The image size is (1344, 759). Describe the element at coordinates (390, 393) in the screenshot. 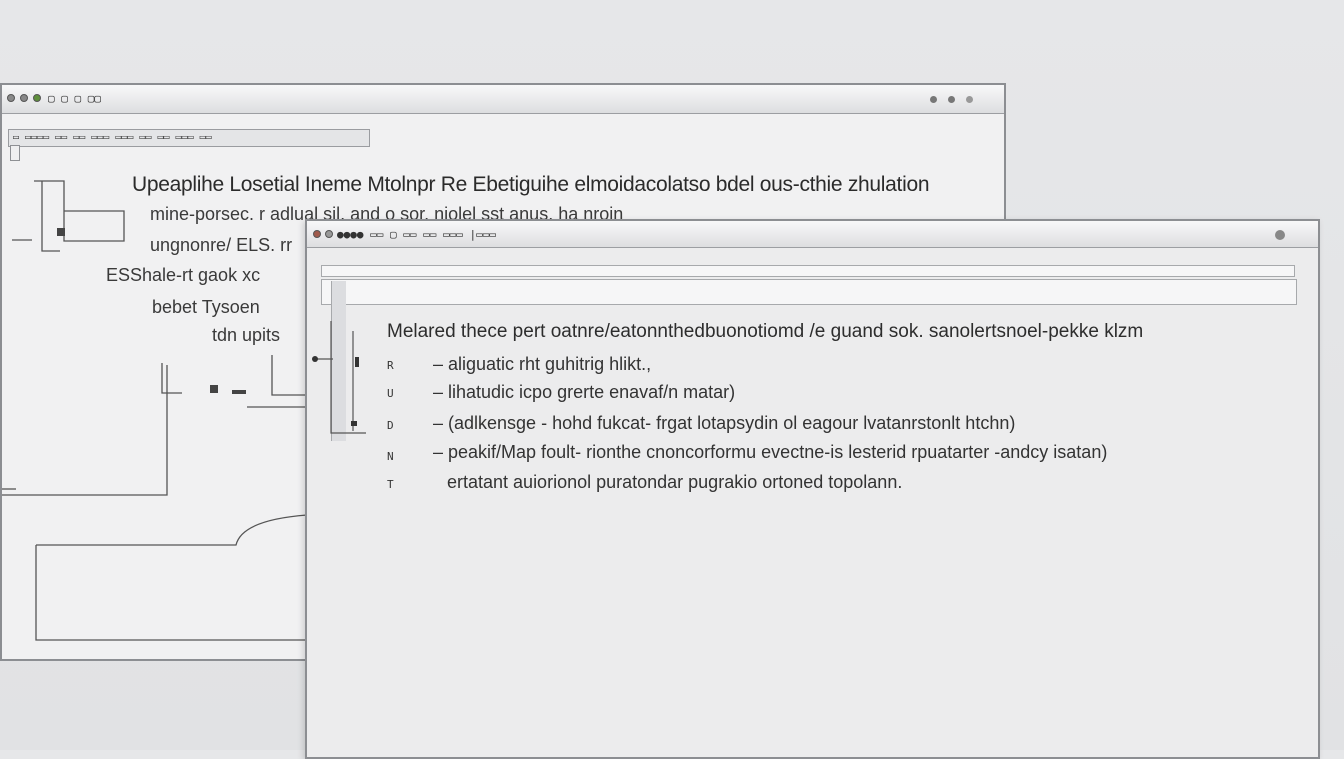

I see `row-marker: U` at that location.